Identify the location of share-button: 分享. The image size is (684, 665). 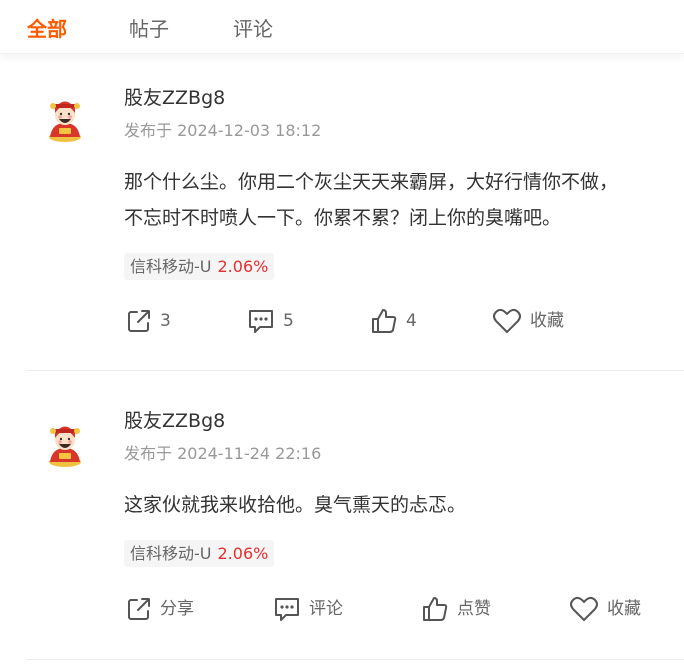
(160, 609).